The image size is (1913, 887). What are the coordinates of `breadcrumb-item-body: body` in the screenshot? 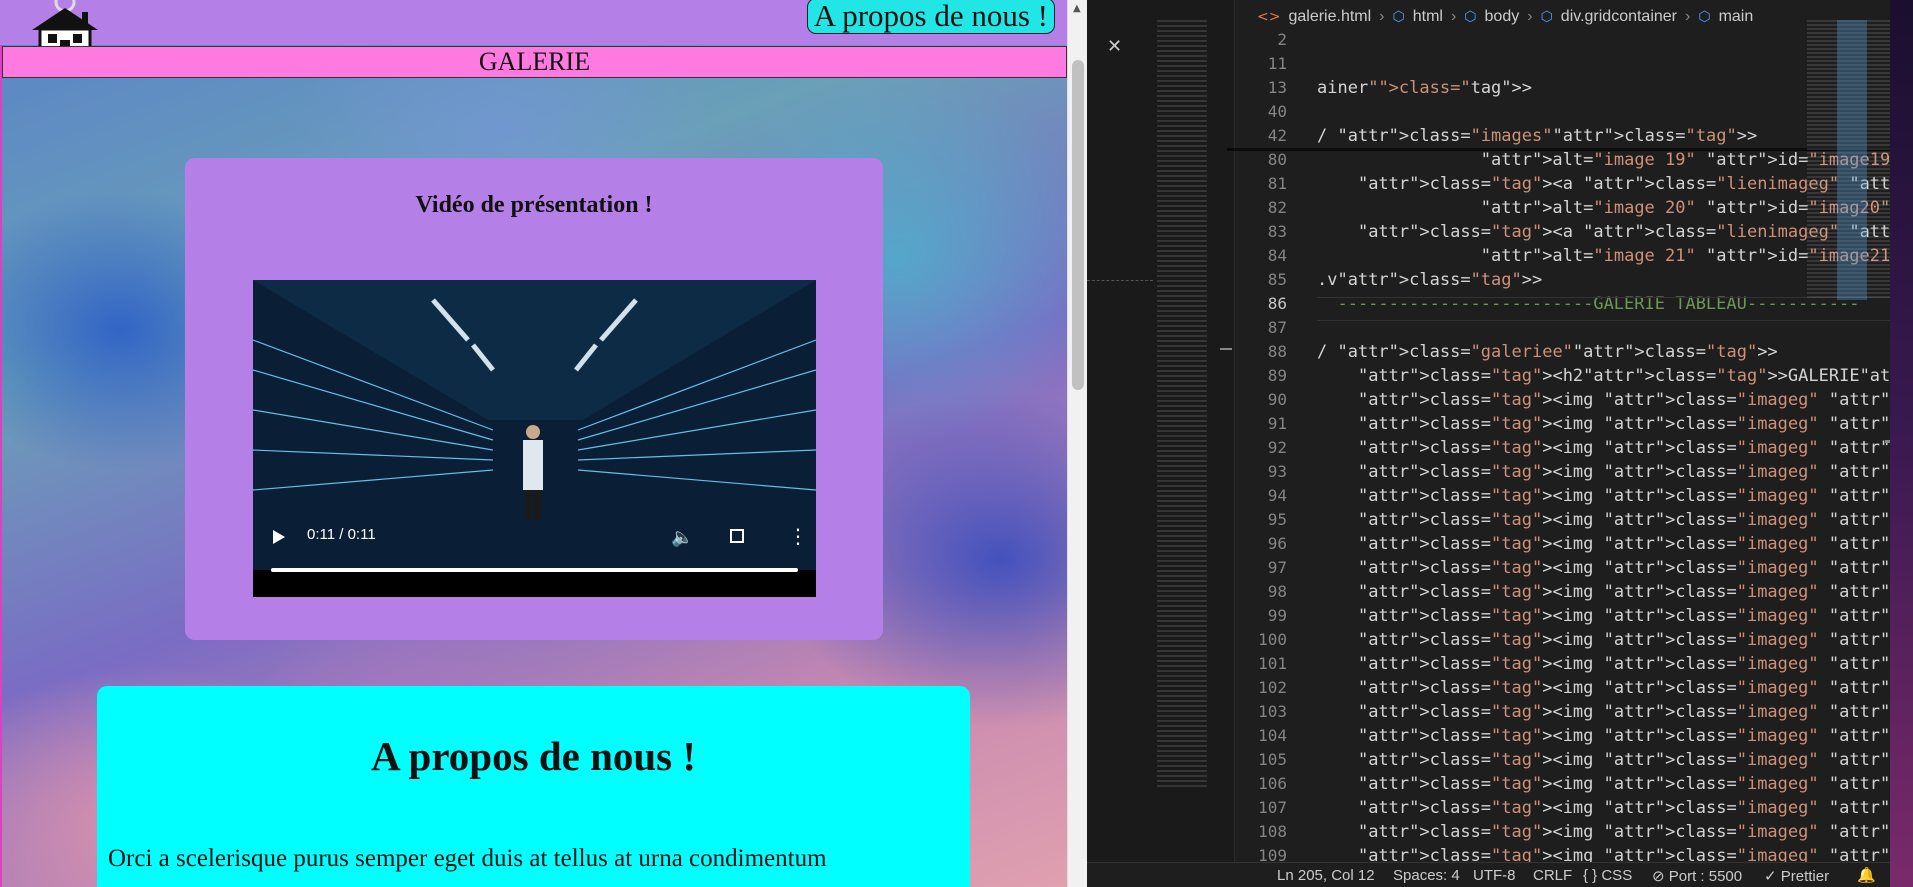 It's located at (1502, 17).